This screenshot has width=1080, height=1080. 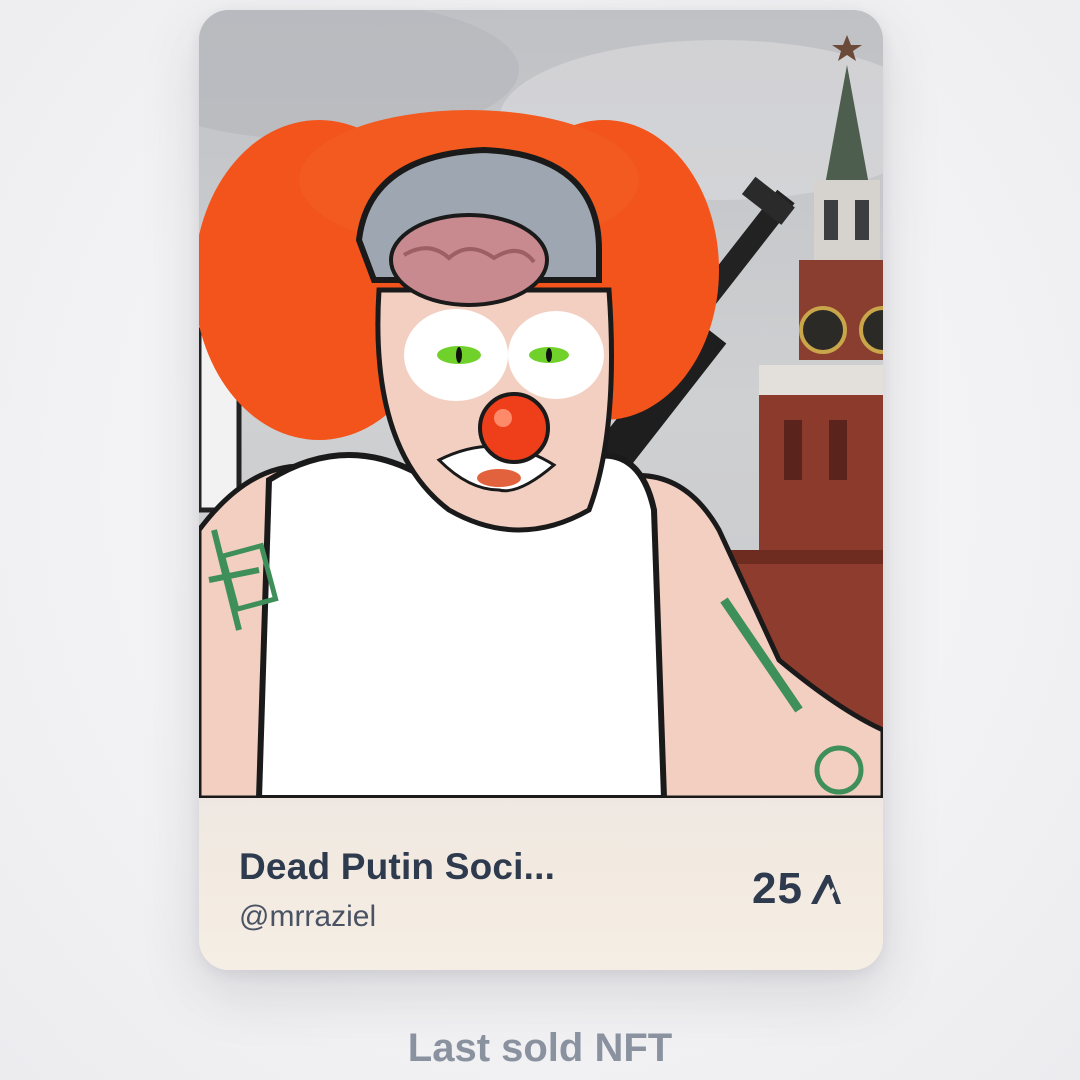 I want to click on nft-info-bar: Dead Putin Soci... @mrraziel 25, so click(x=541, y=884).